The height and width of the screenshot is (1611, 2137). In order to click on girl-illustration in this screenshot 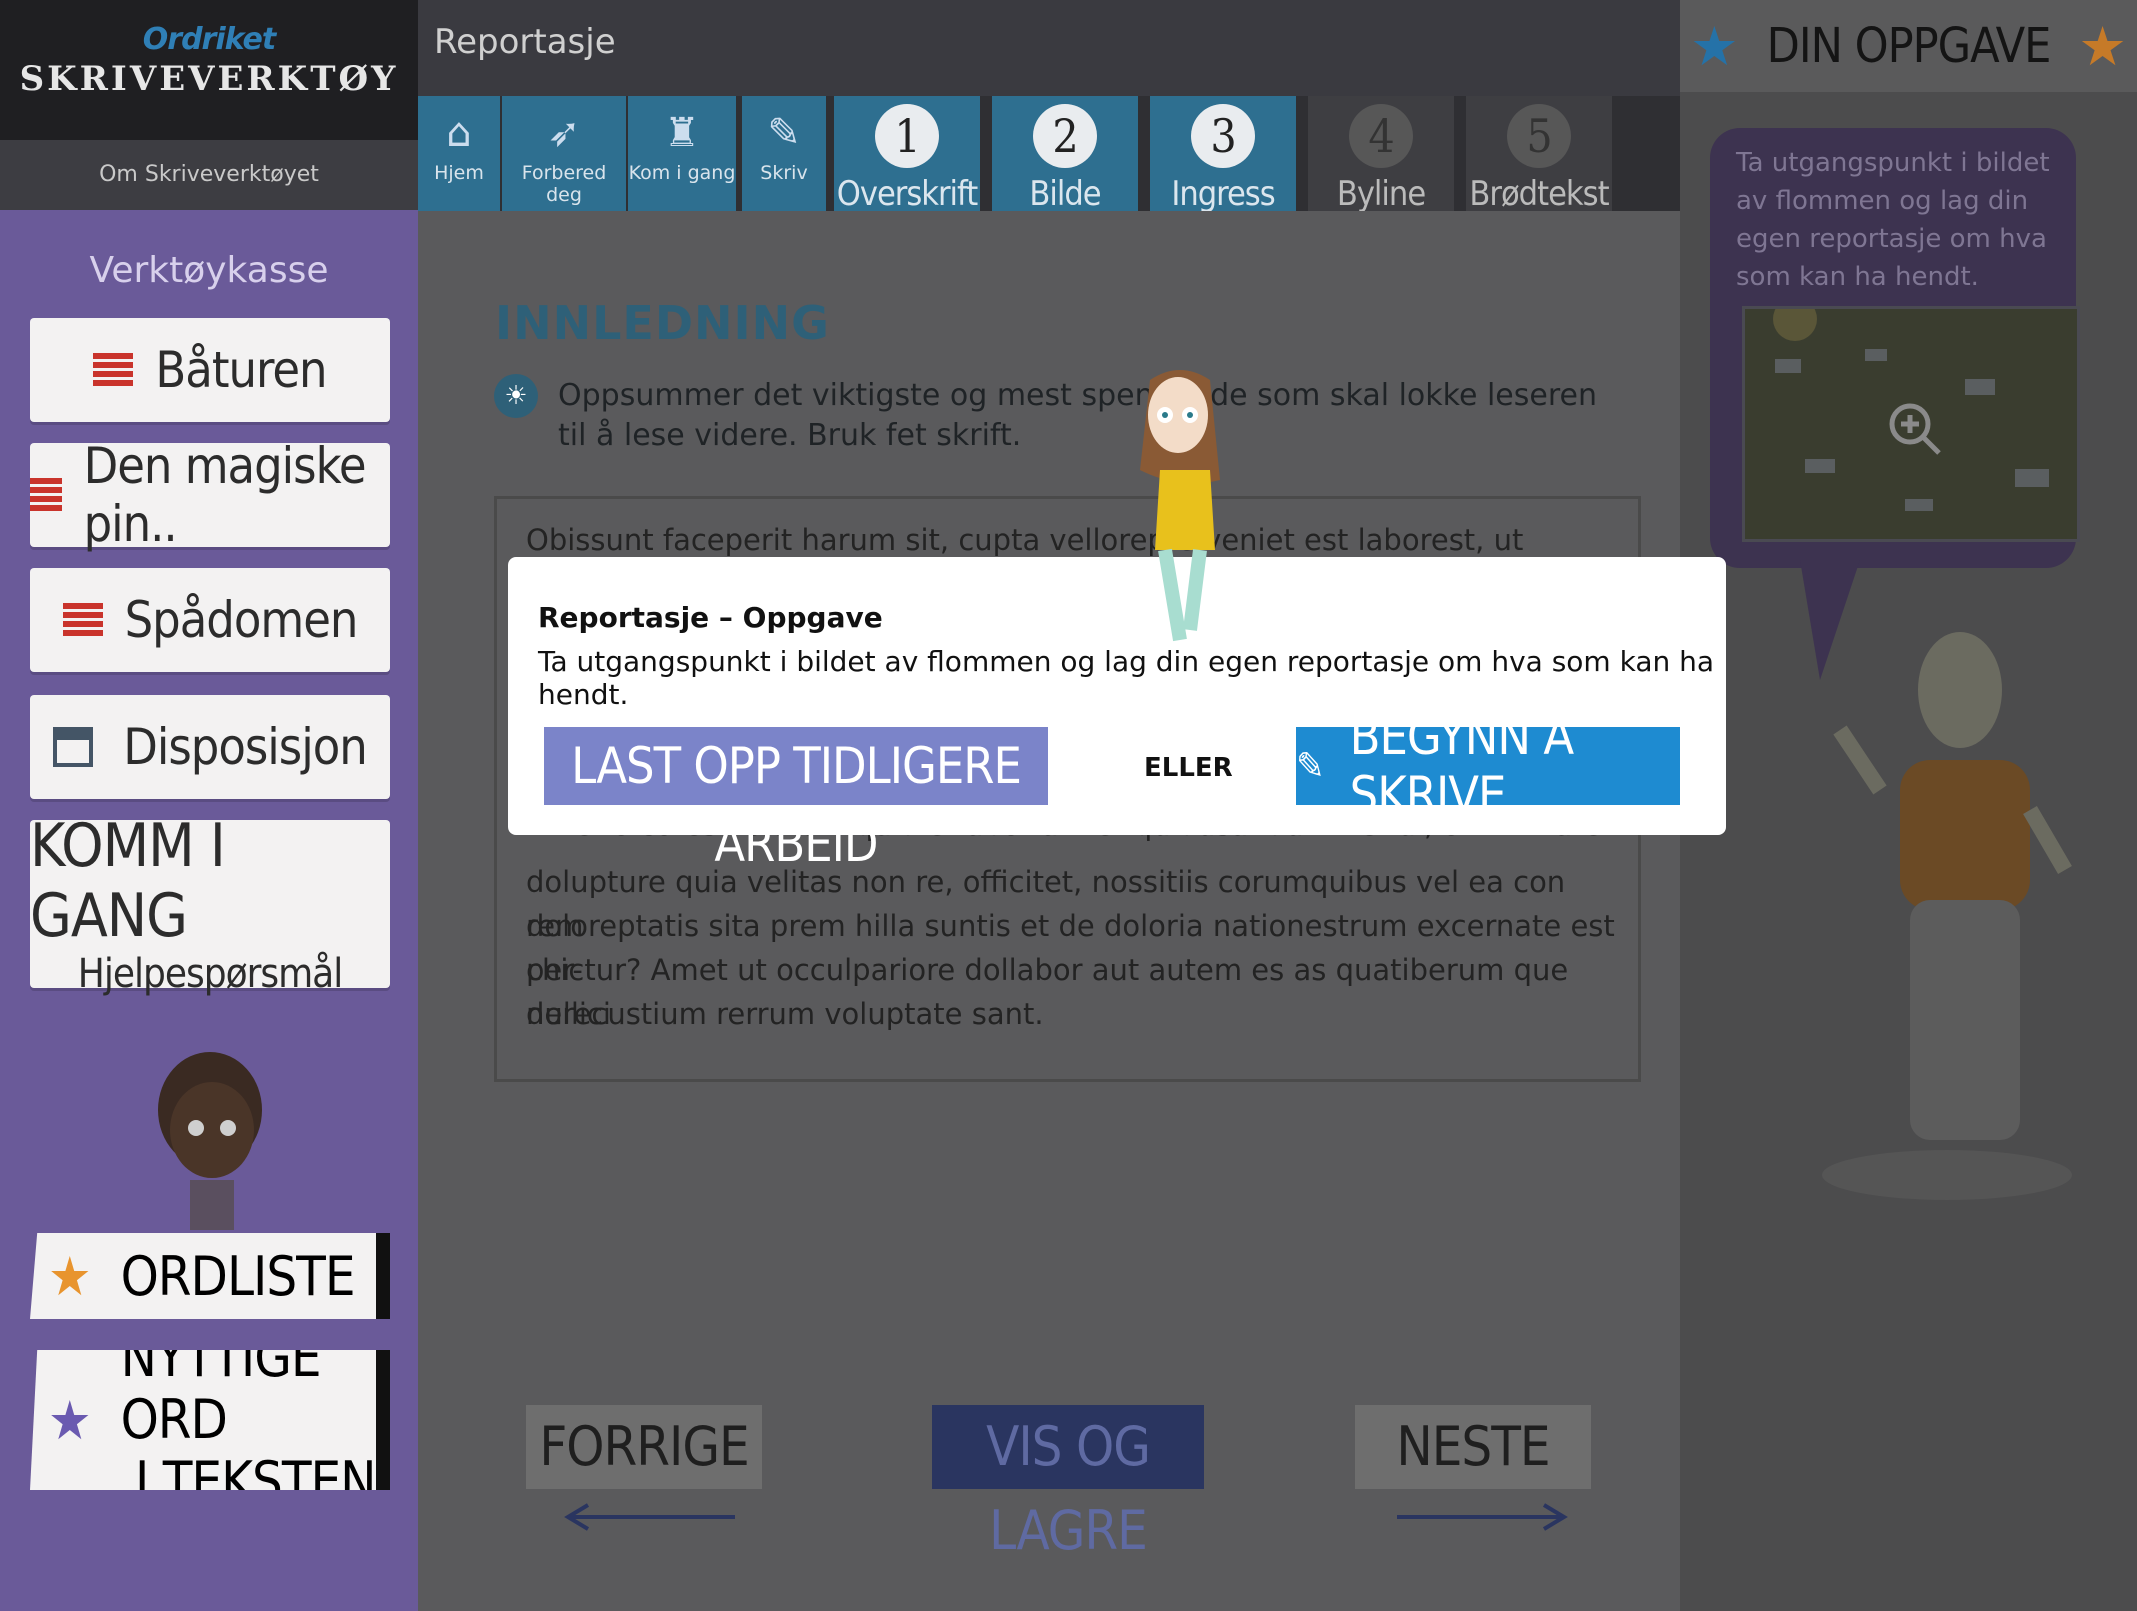, I will do `click(1180, 506)`.